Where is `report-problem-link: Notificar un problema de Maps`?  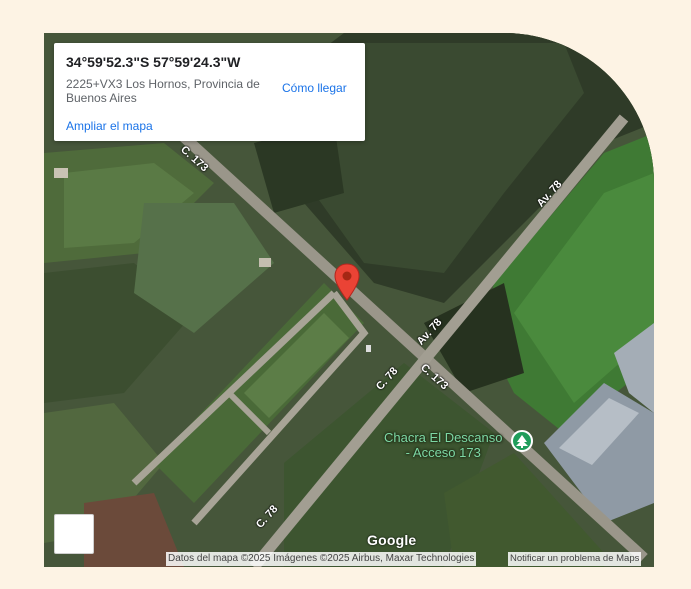 report-problem-link: Notificar un problema de Maps is located at coordinates (575, 559).